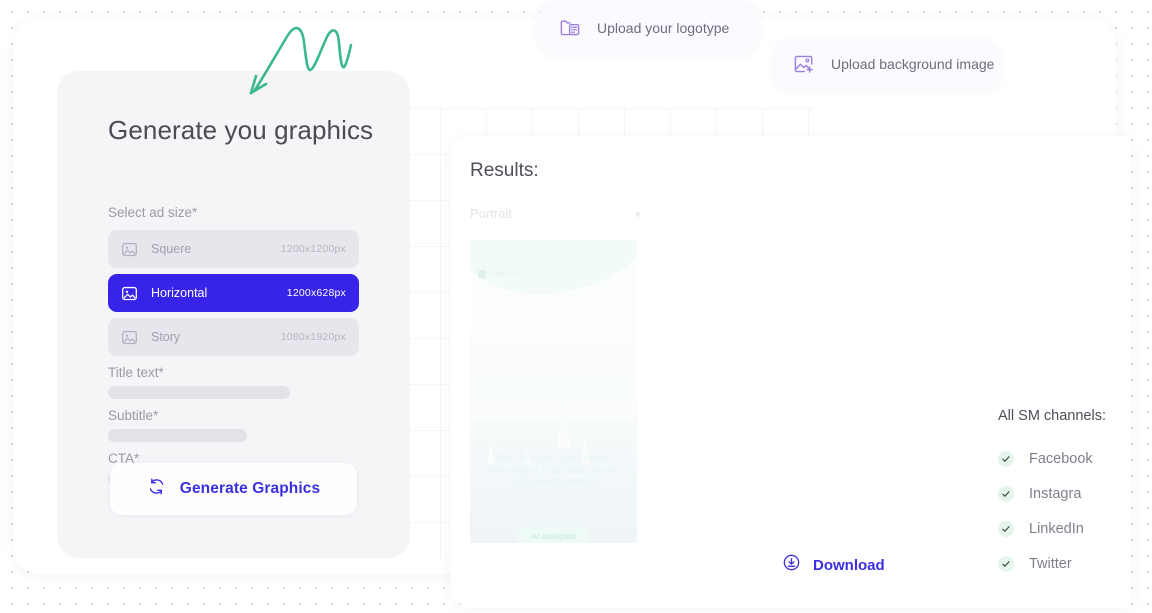  I want to click on preview-logo: Digital Rock, so click(500, 274).